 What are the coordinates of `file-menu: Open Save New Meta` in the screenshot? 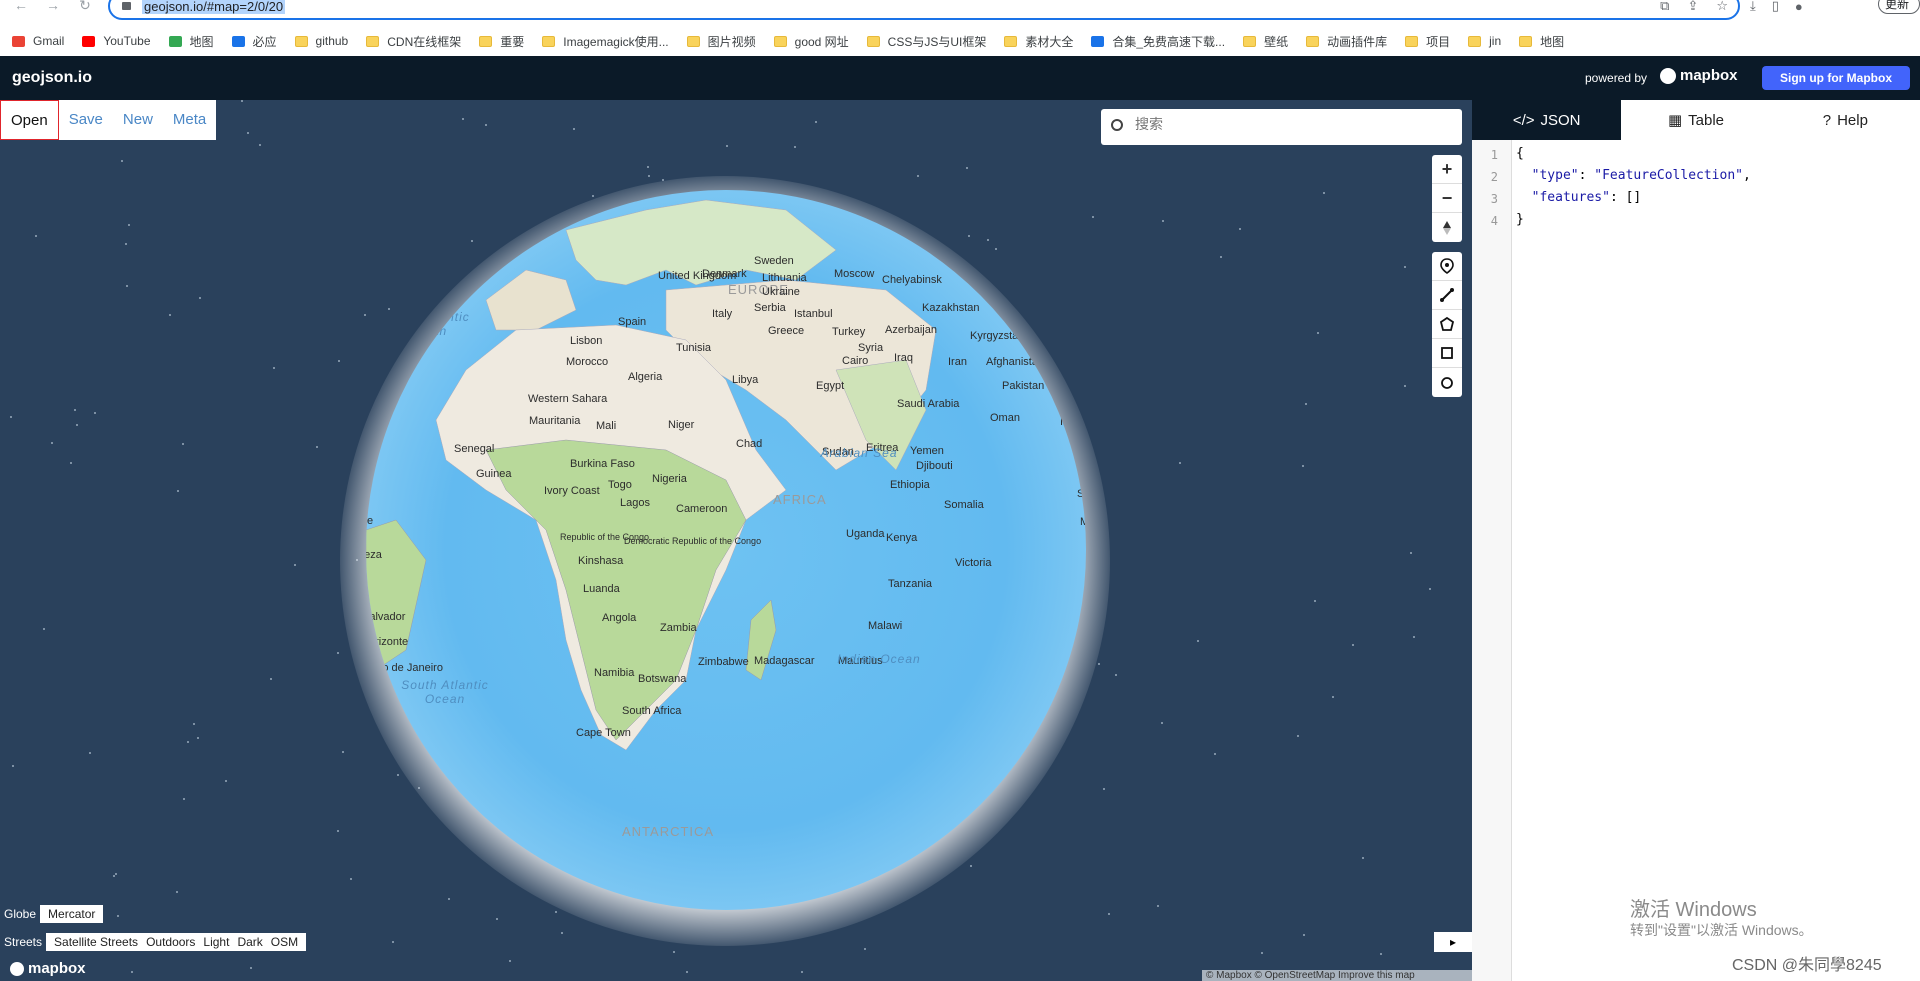 It's located at (108, 120).